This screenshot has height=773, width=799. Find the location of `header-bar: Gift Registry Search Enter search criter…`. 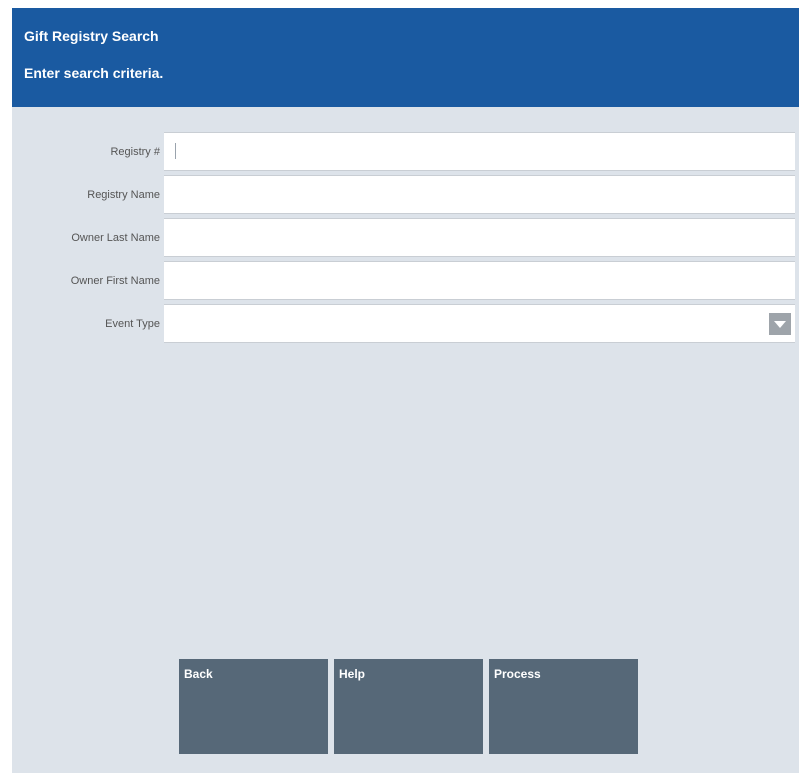

header-bar: Gift Registry Search Enter search criter… is located at coordinates (405, 57).